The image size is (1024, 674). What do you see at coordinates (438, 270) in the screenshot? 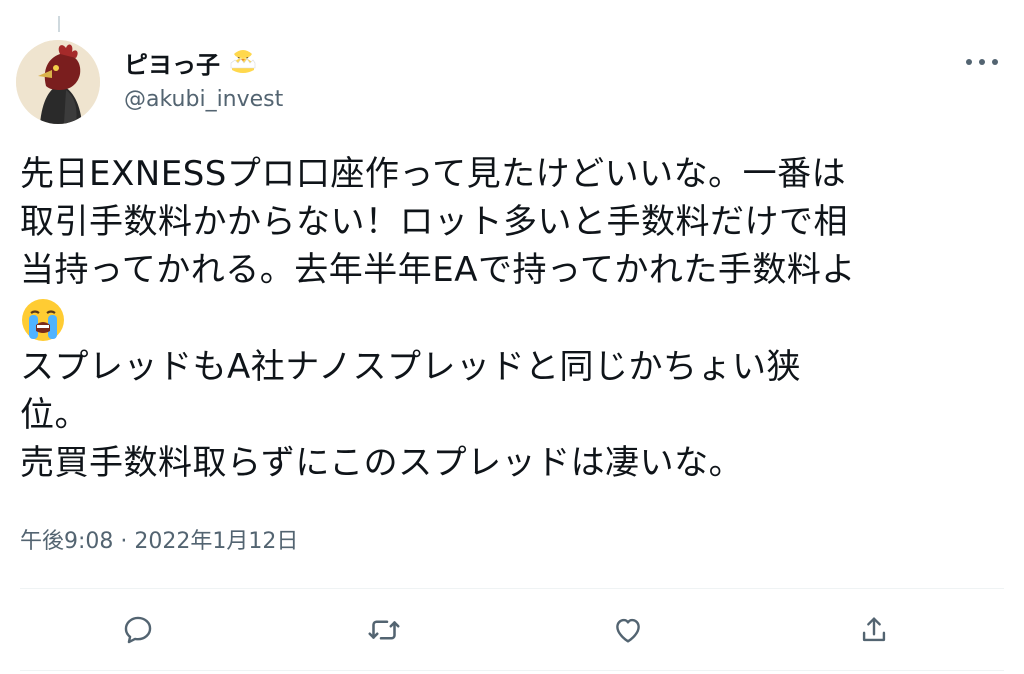
I see `tweet-text-line: 当持ってかれる。去年半年EAで持ってかれた手数料よ` at bounding box center [438, 270].